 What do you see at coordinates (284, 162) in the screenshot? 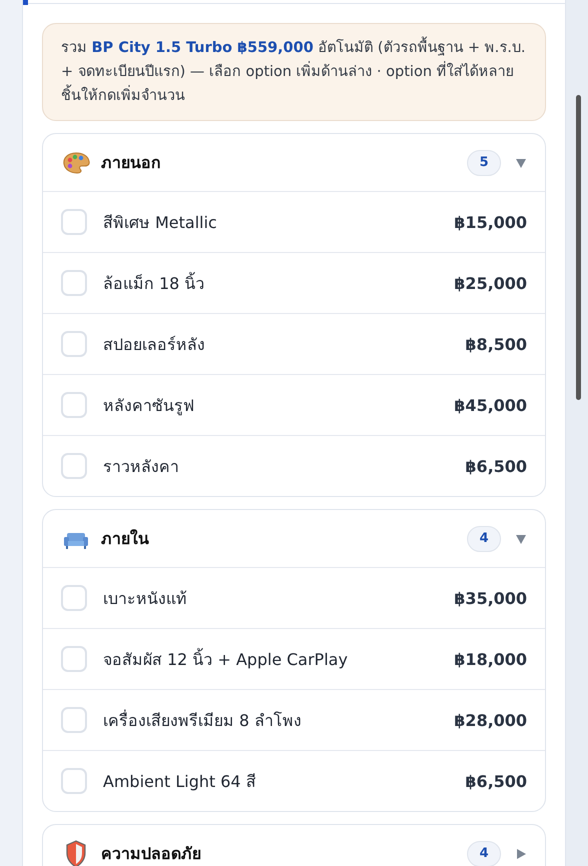
I see `group-title: ภายนอก` at bounding box center [284, 162].